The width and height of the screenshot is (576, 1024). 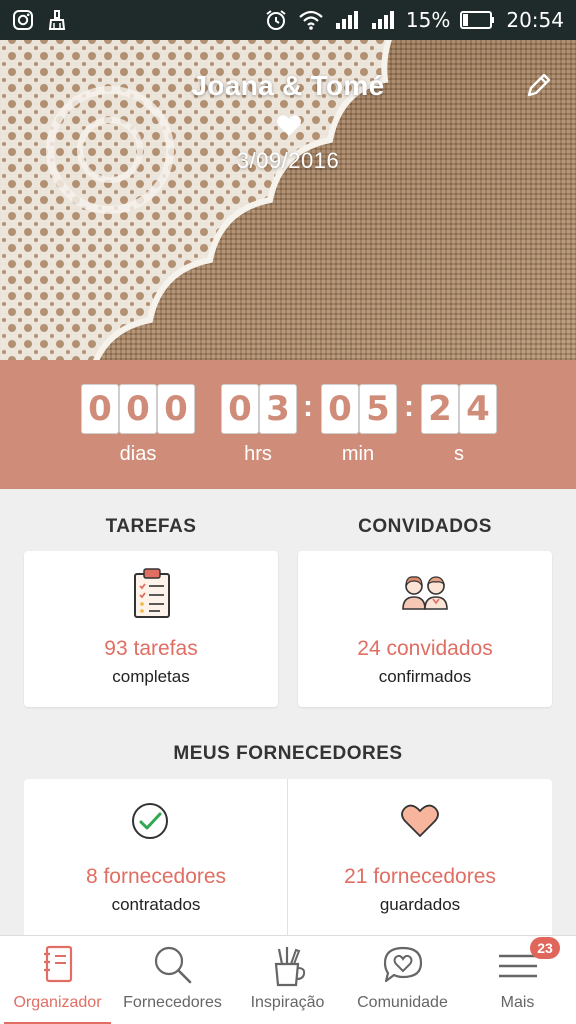 What do you see at coordinates (23, 20) in the screenshot?
I see `instagram-icon` at bounding box center [23, 20].